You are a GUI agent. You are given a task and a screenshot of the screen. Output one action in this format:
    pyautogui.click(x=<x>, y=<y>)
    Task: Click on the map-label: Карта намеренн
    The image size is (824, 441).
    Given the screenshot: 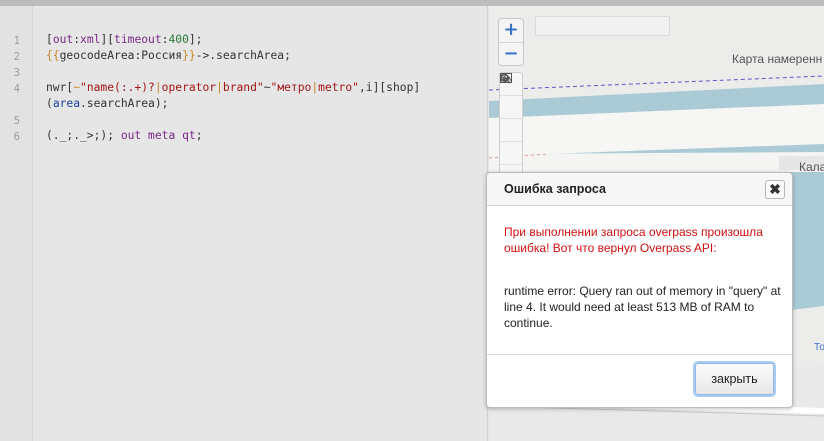 What is the action you would take?
    pyautogui.click(x=777, y=59)
    